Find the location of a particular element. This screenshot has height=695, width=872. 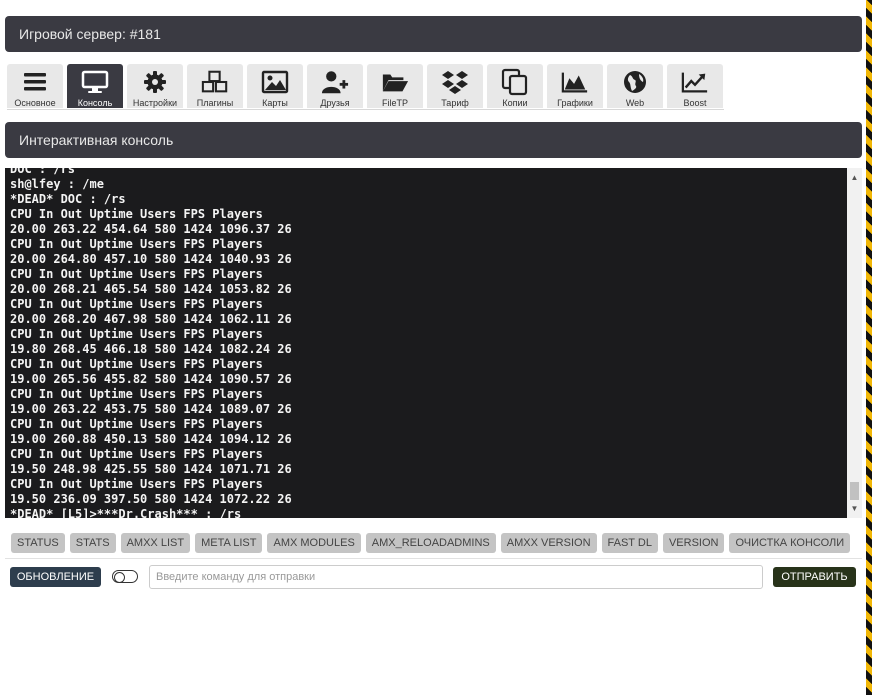

tab-friends: Друзья is located at coordinates (335, 86).